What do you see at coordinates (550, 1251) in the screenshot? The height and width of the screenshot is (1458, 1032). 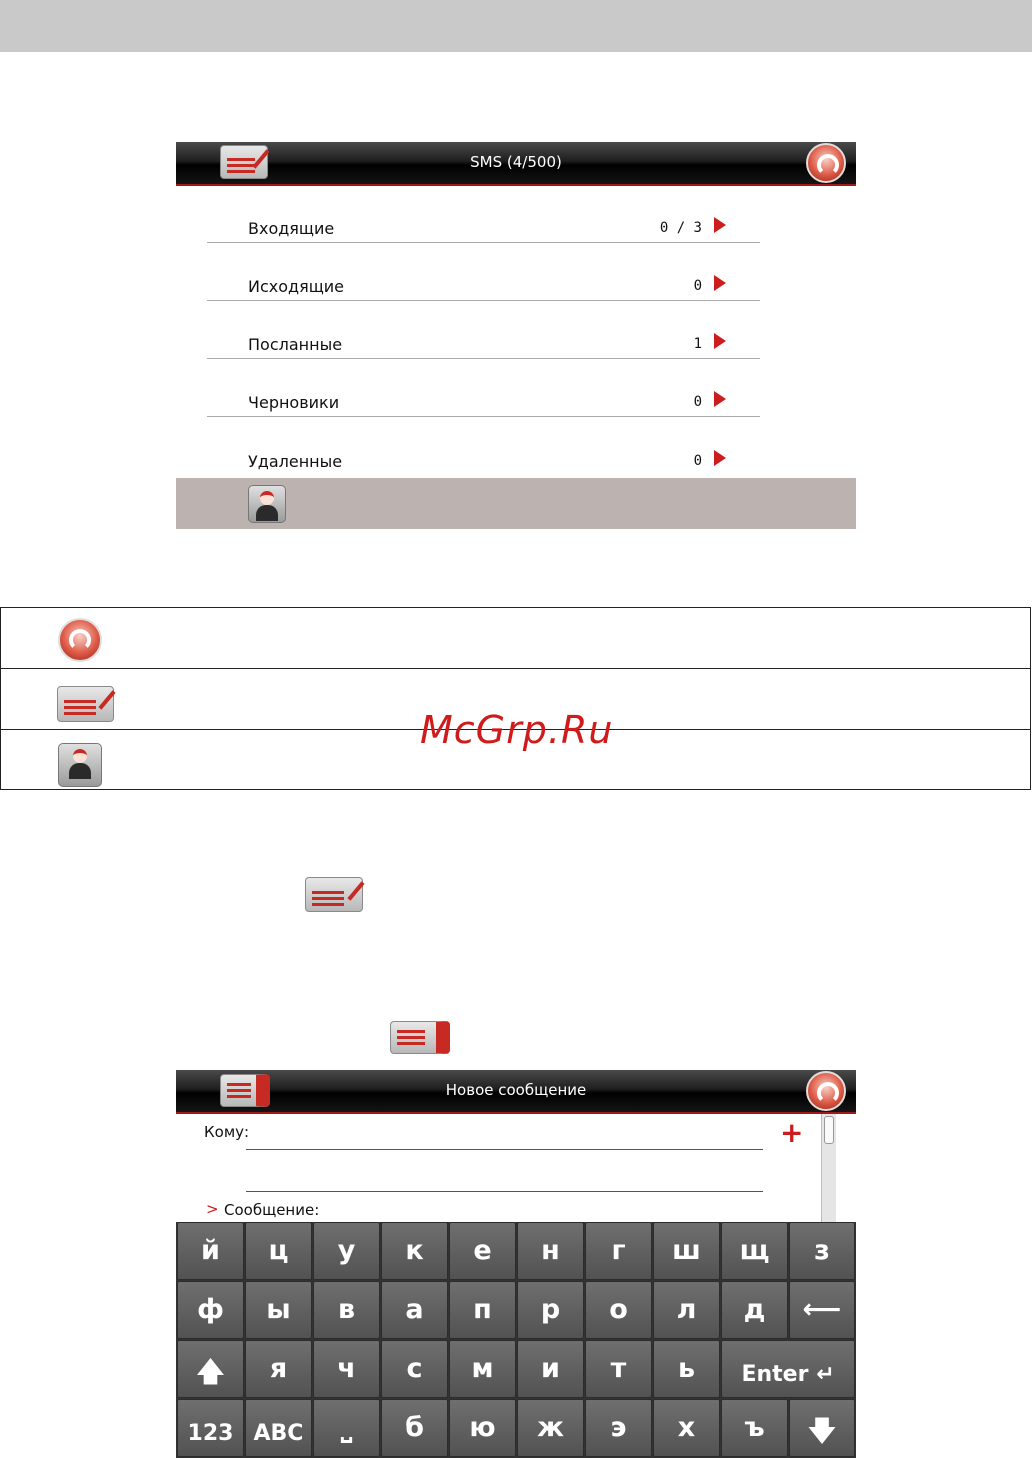 I see `key: н` at bounding box center [550, 1251].